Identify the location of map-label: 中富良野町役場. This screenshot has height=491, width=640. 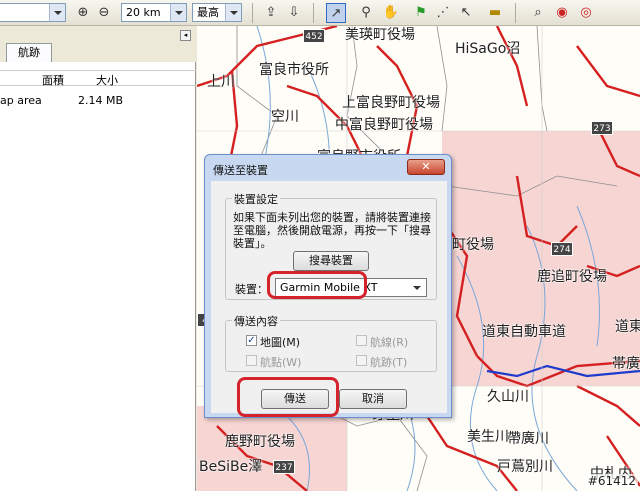
(384, 125).